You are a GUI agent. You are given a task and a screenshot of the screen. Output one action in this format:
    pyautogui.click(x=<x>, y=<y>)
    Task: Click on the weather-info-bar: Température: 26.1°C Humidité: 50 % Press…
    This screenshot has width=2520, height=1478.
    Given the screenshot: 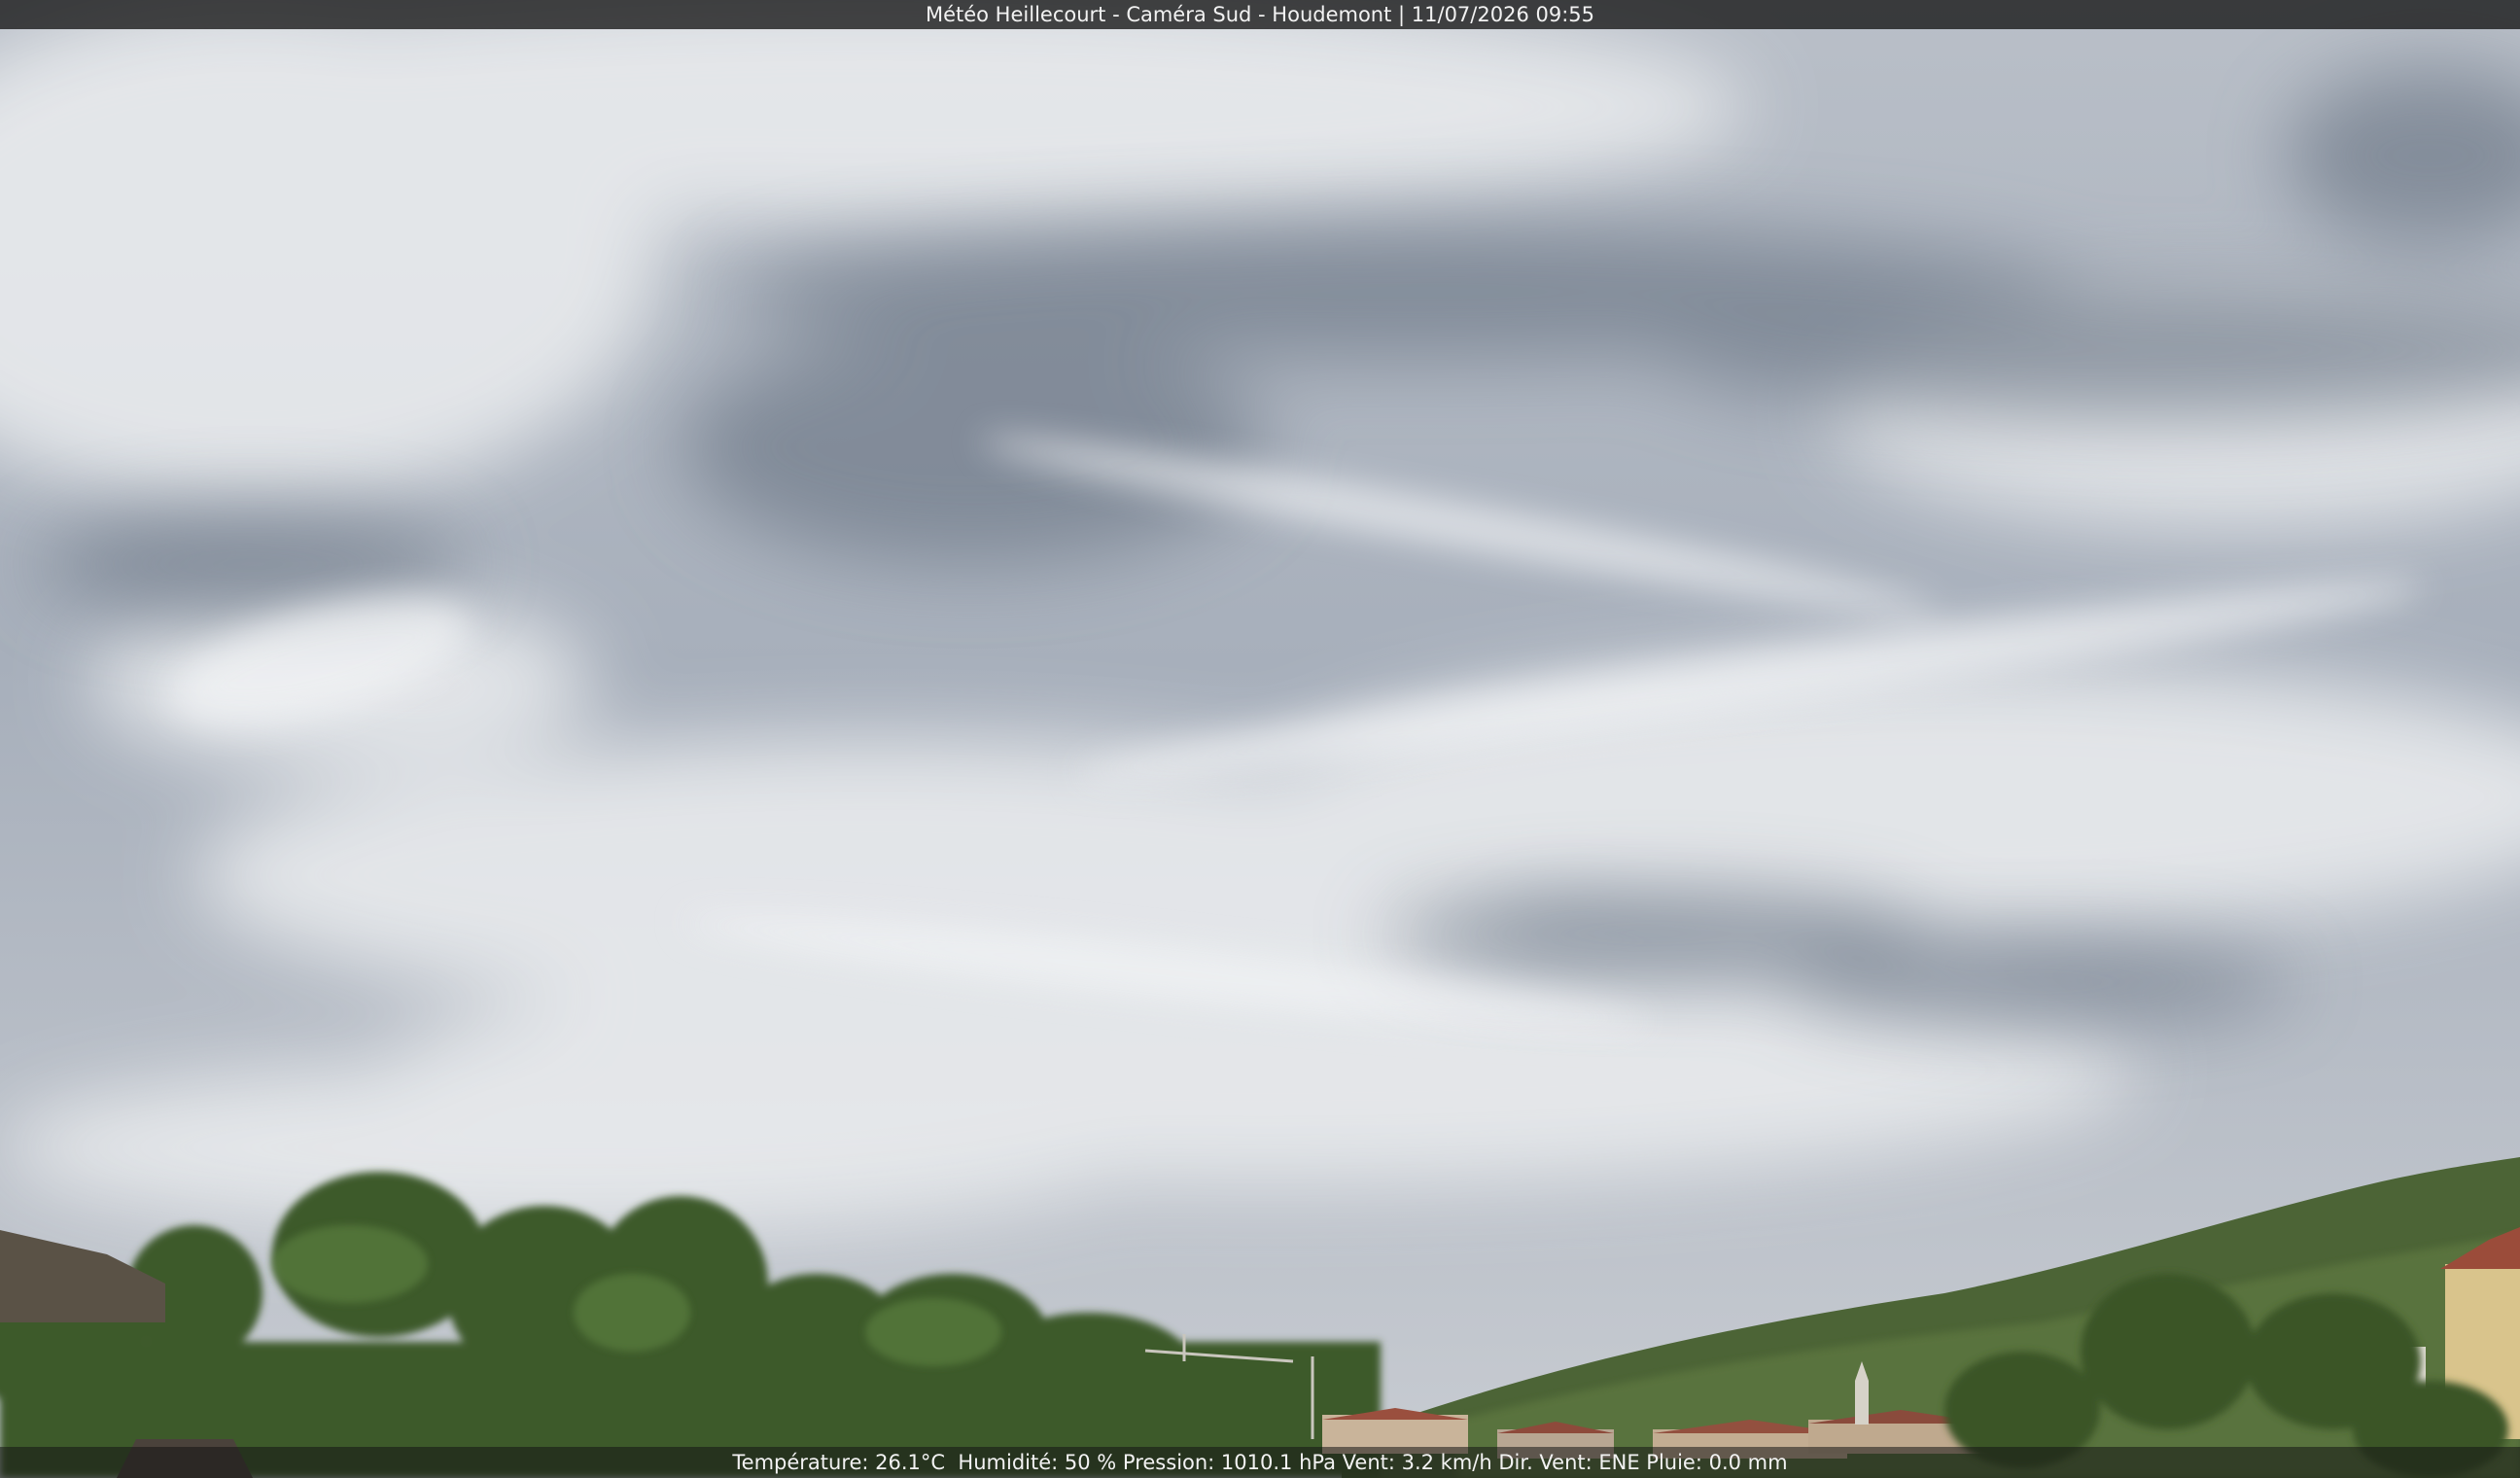 What is the action you would take?
    pyautogui.click(x=1260, y=1462)
    